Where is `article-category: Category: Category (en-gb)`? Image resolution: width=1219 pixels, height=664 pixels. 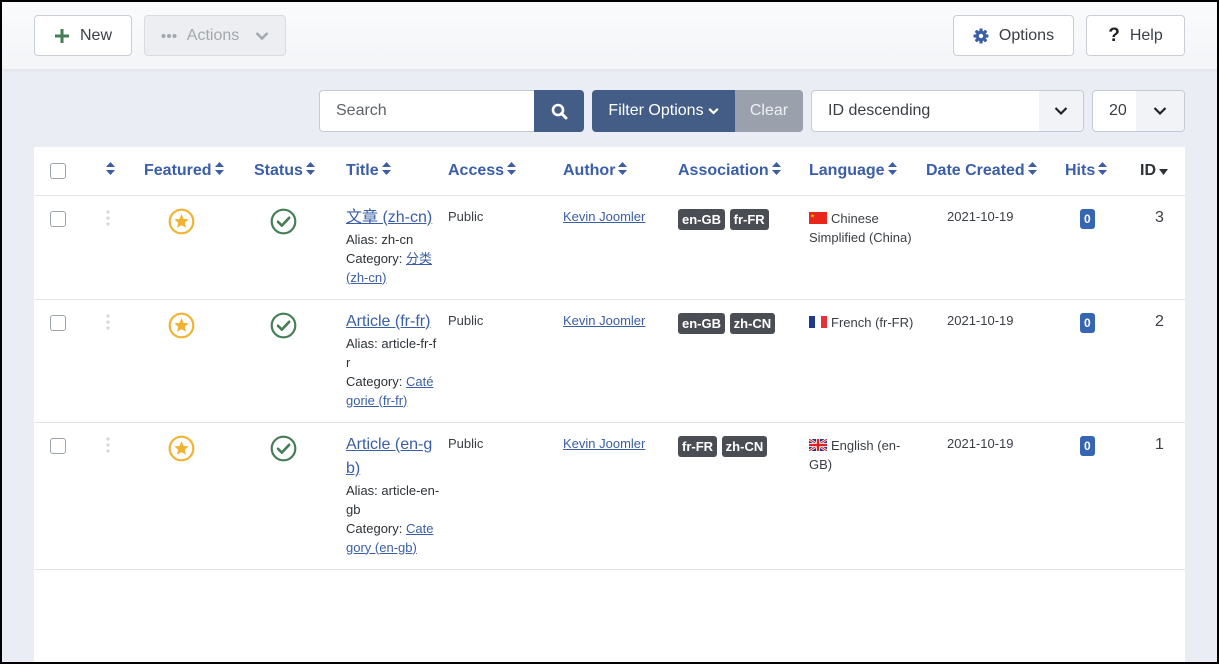 article-category: Category: Category (en-gb) is located at coordinates (393, 538).